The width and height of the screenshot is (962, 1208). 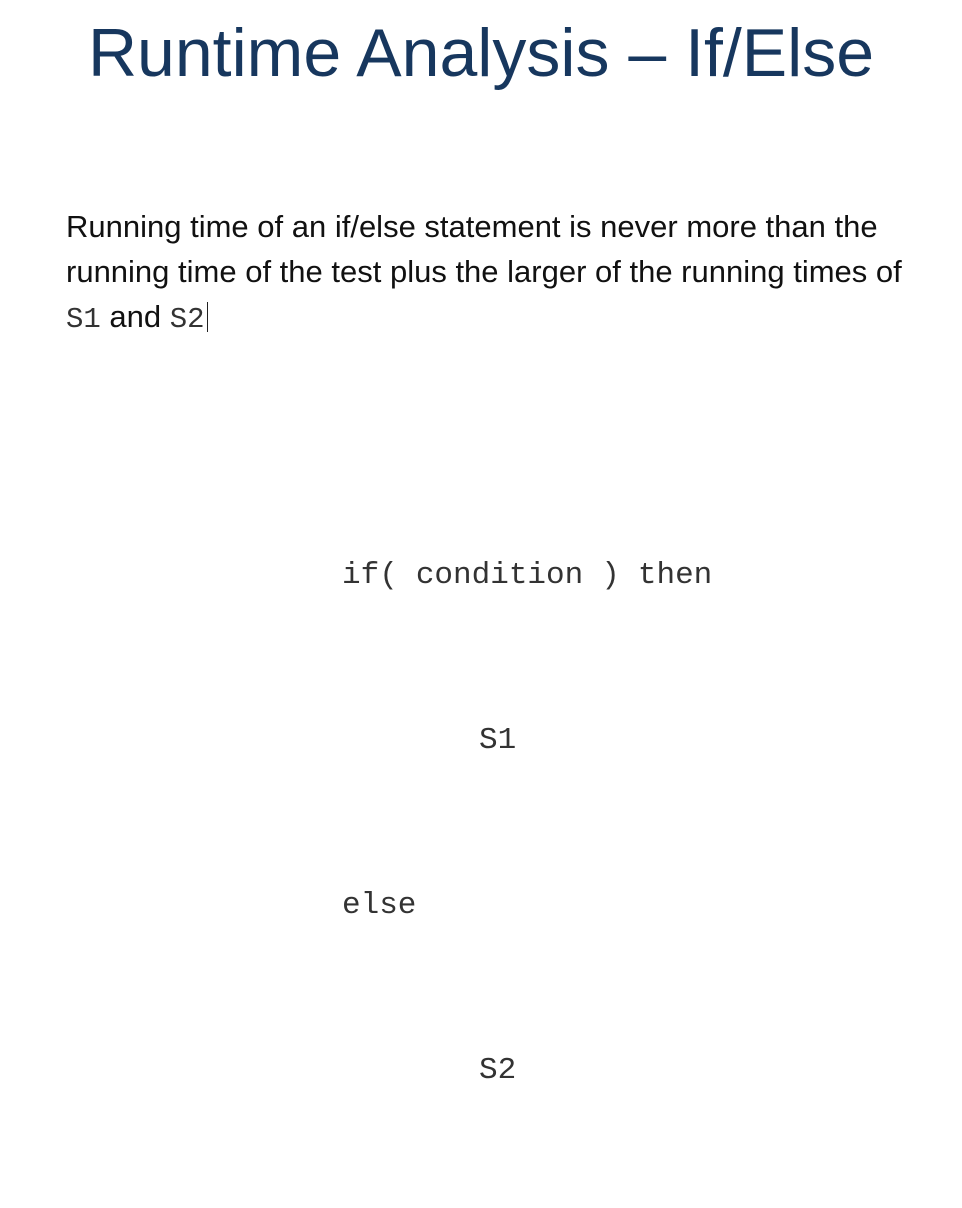 What do you see at coordinates (83, 319) in the screenshot?
I see `inline-code-s1: S1` at bounding box center [83, 319].